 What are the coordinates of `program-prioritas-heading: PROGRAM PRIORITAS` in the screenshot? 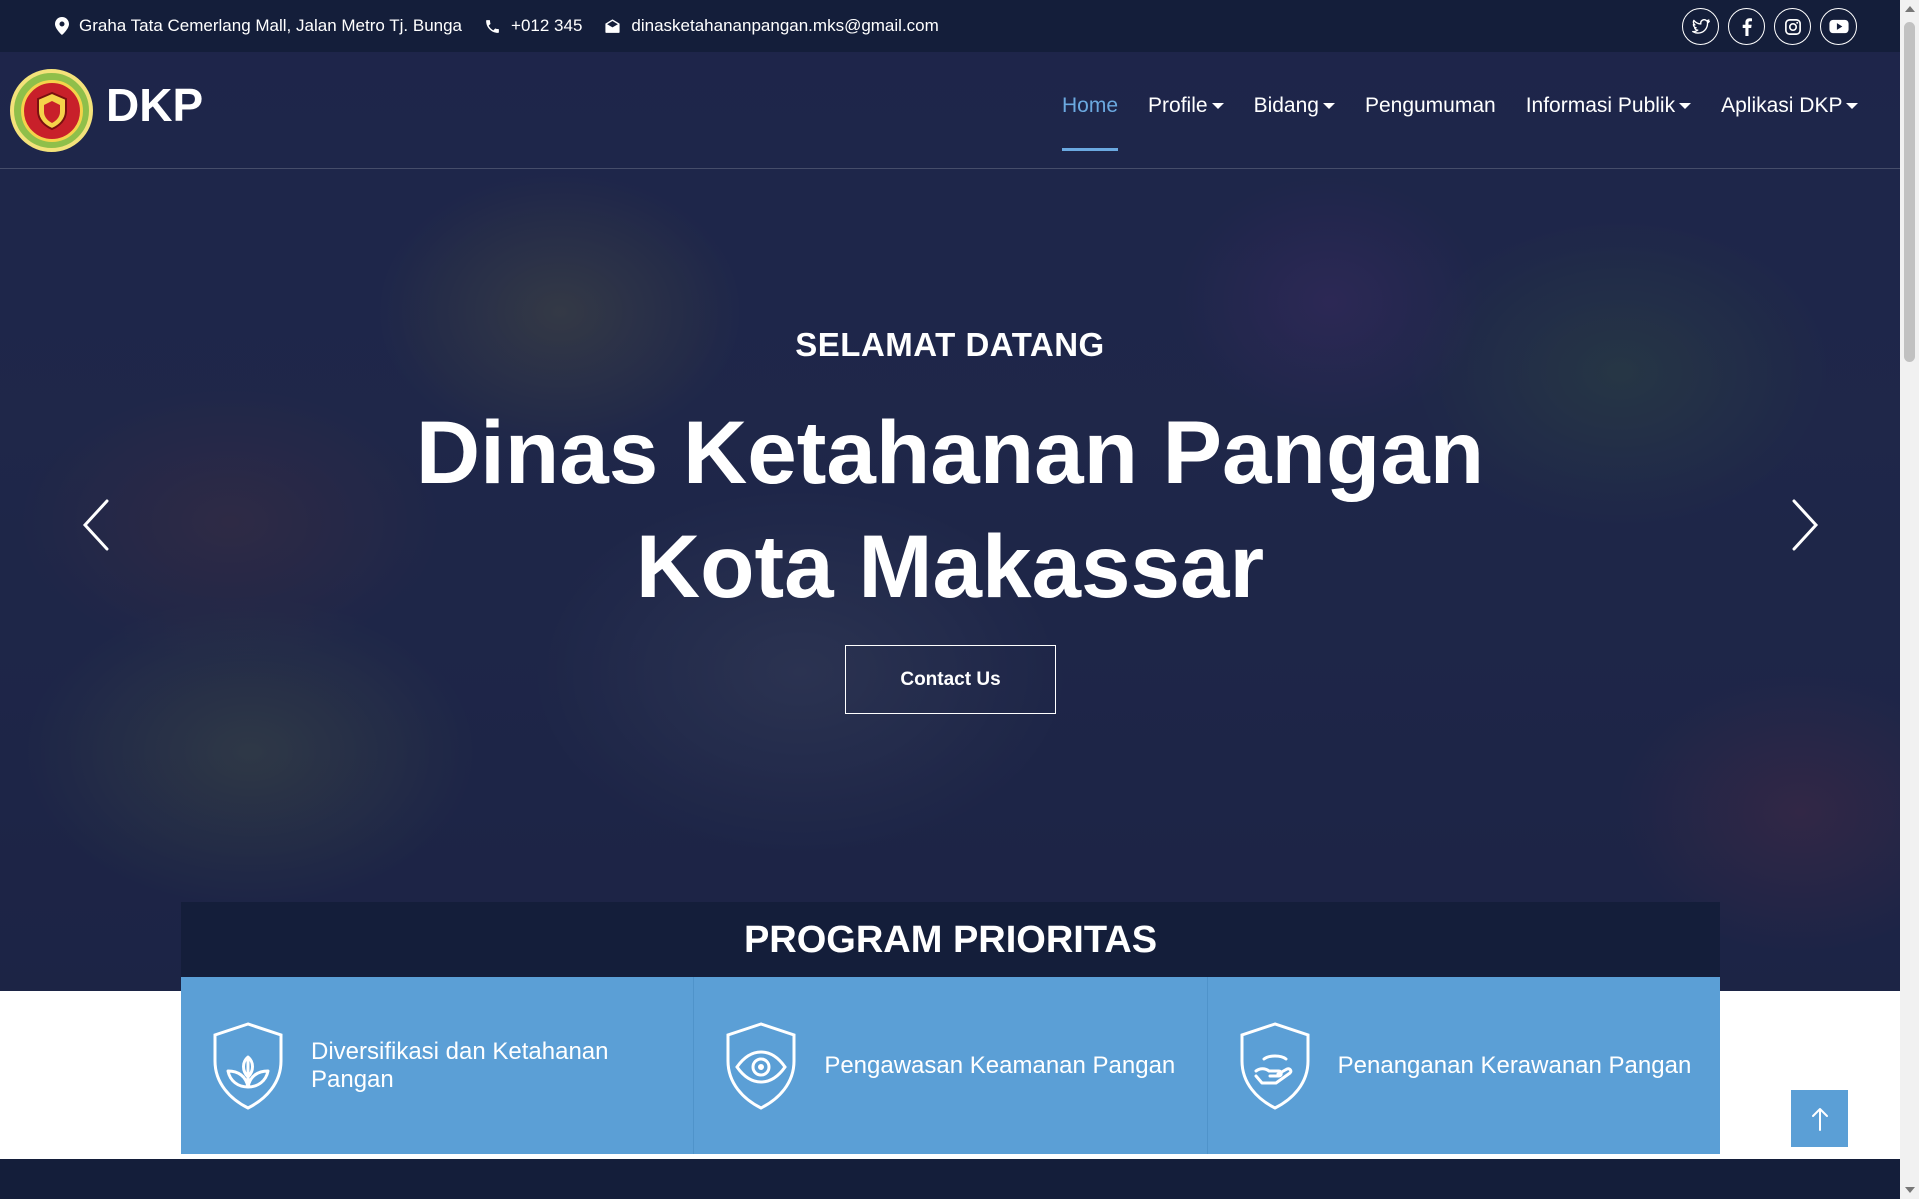 It's located at (950, 940).